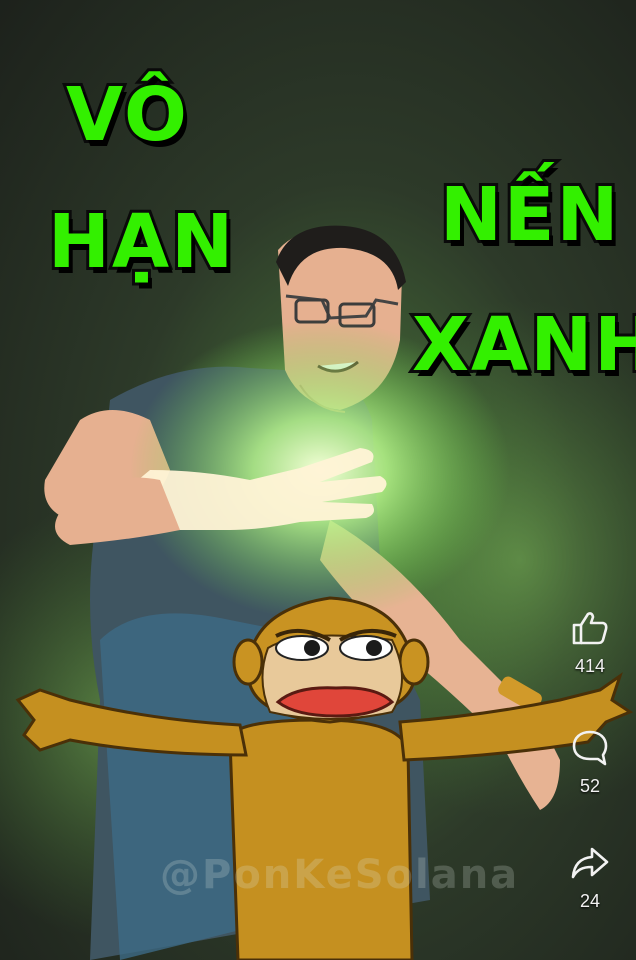 This screenshot has width=636, height=960. What do you see at coordinates (140, 242) in the screenshot?
I see `caption-line-2: HẠN` at bounding box center [140, 242].